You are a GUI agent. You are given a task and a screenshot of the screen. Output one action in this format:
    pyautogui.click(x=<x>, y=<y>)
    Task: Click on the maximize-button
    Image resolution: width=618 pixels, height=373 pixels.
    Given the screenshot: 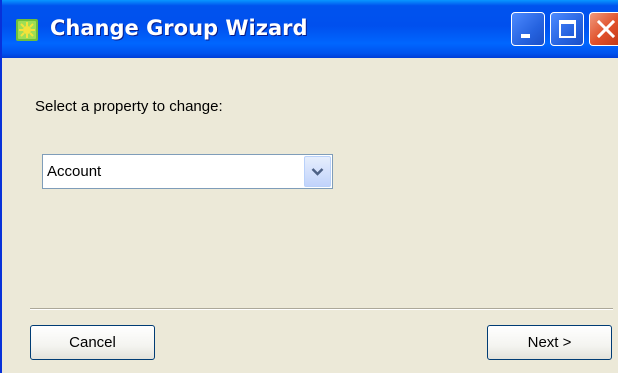 What is the action you would take?
    pyautogui.click(x=567, y=29)
    